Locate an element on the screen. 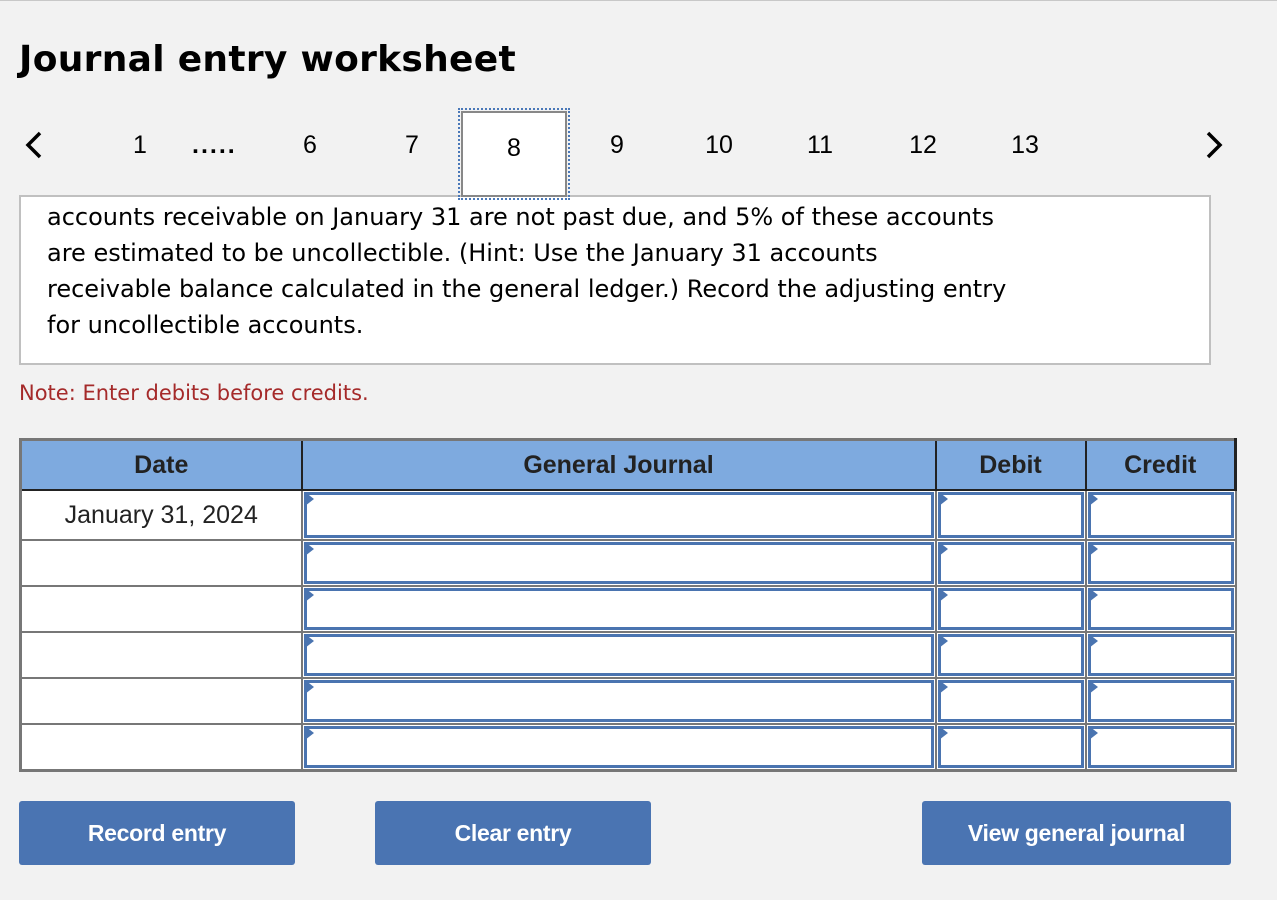 This screenshot has height=900, width=1277. page-8-current: 8 is located at coordinates (514, 154).